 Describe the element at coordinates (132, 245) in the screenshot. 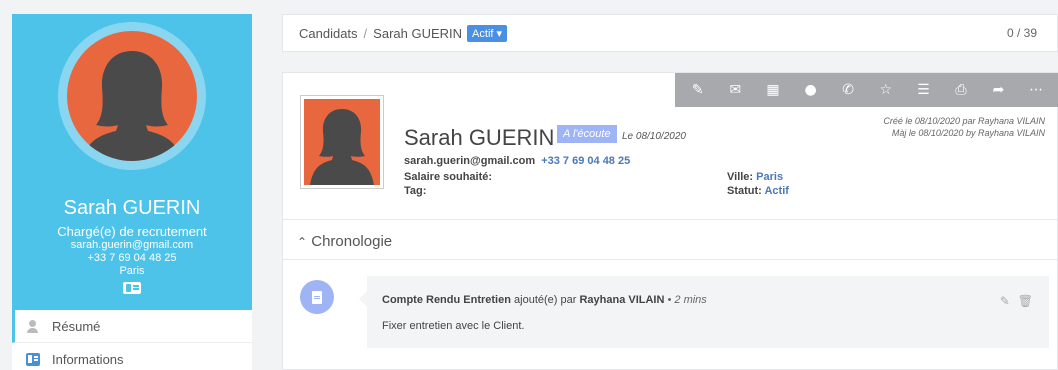

I see `profile-email: sarah.guerin@gmail.com` at that location.